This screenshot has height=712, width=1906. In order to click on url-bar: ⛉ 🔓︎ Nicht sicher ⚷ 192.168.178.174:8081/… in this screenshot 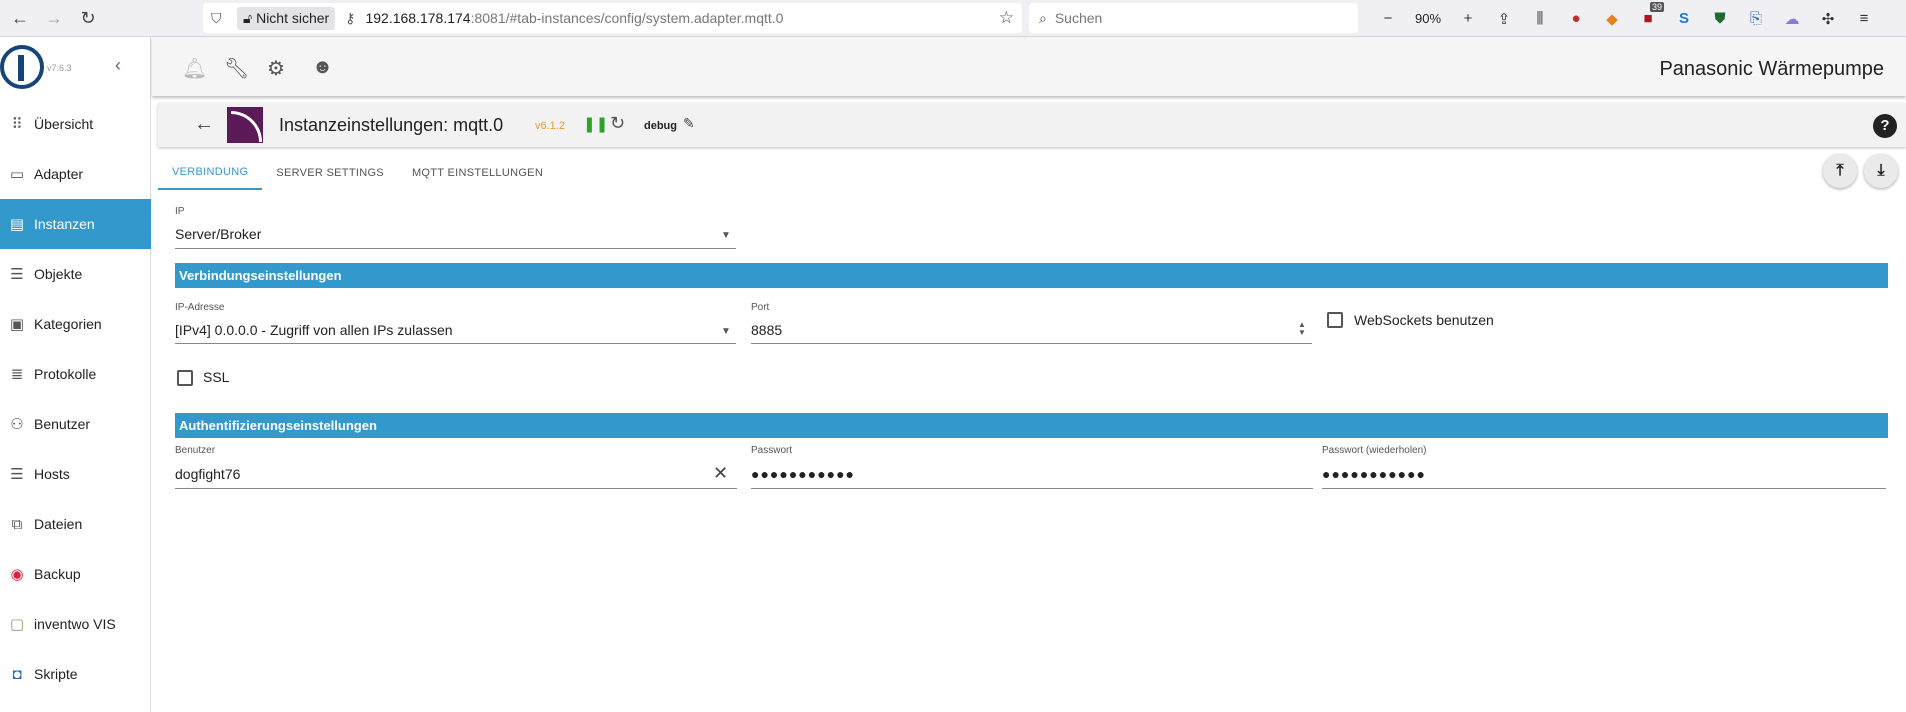, I will do `click(612, 18)`.